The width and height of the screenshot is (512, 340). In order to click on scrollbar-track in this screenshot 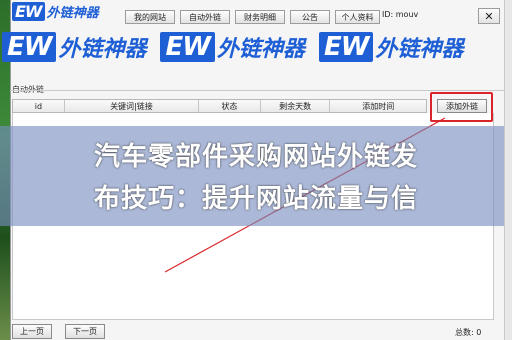, I will do `click(508, 170)`.